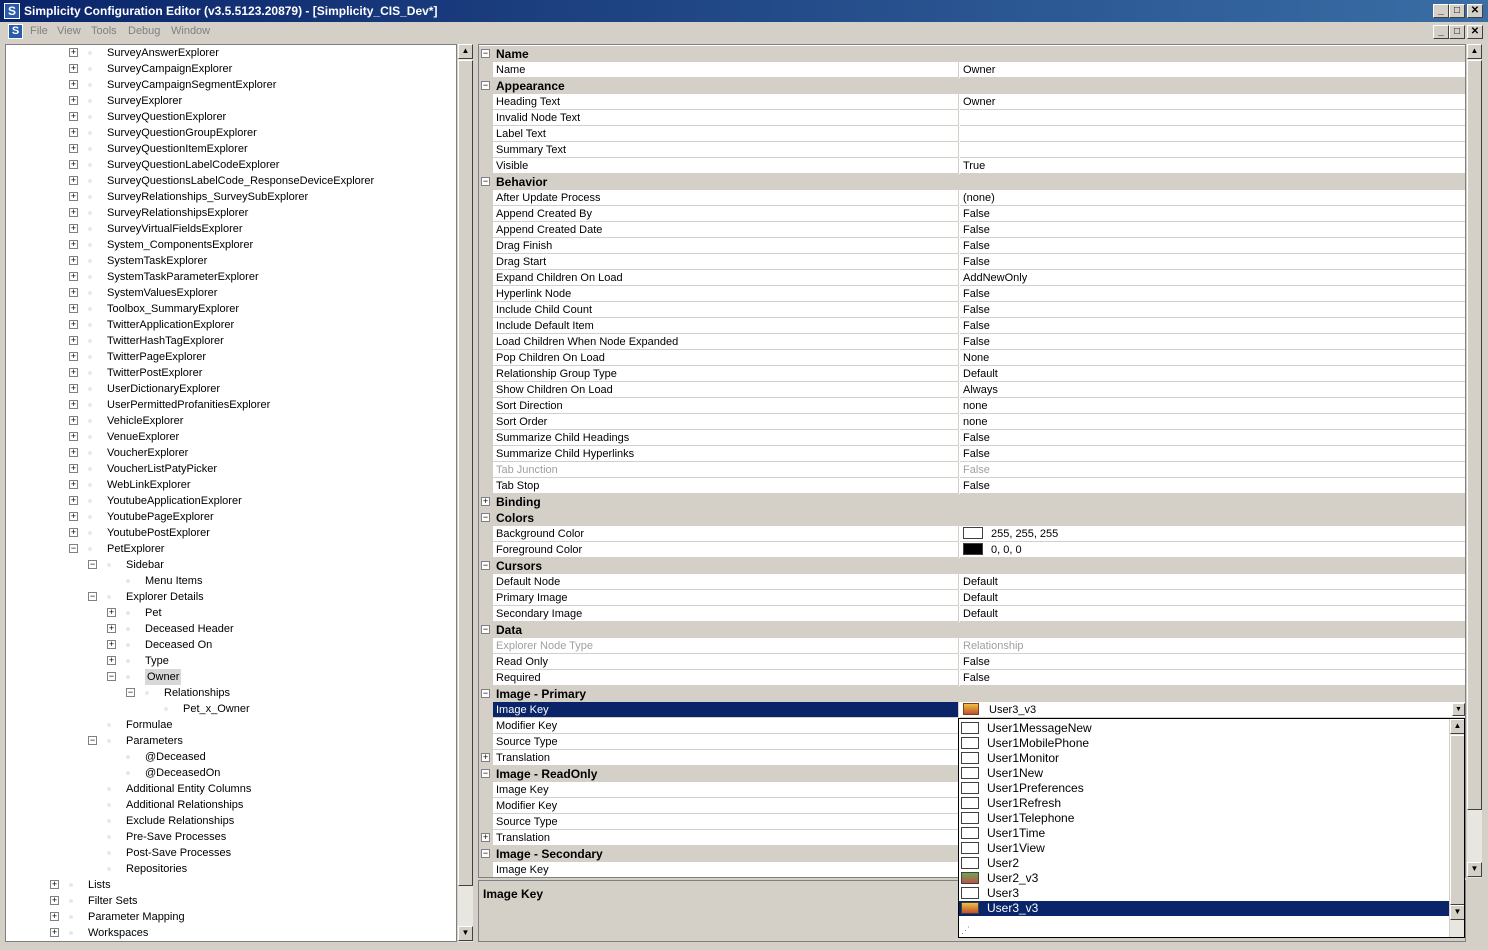 The image size is (1488, 950). I want to click on property-name: Explorer Node Type, so click(726, 646).